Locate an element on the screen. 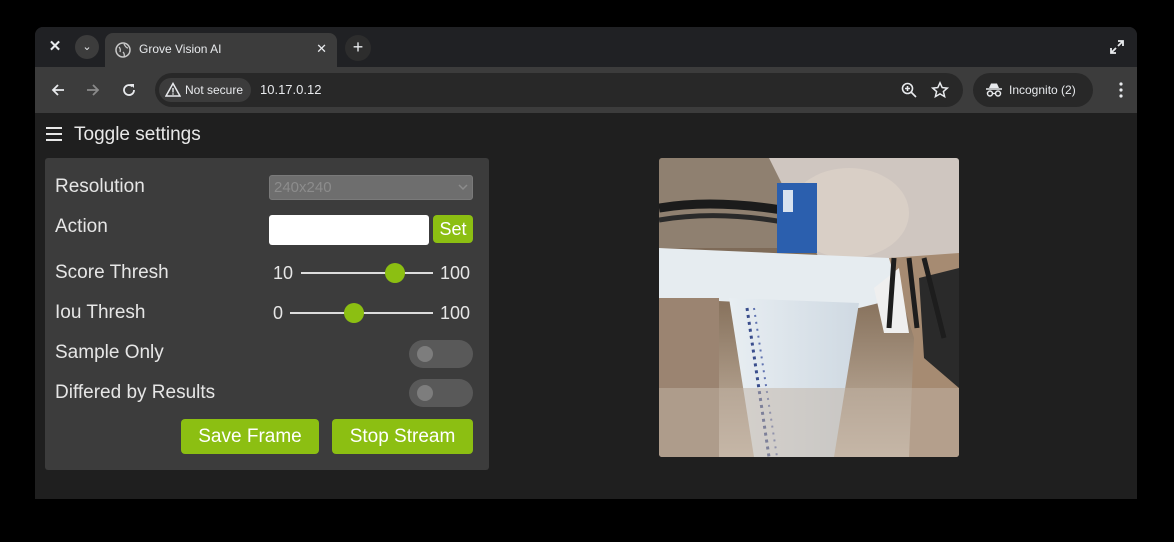  security-chip: Not secure is located at coordinates (205, 90).